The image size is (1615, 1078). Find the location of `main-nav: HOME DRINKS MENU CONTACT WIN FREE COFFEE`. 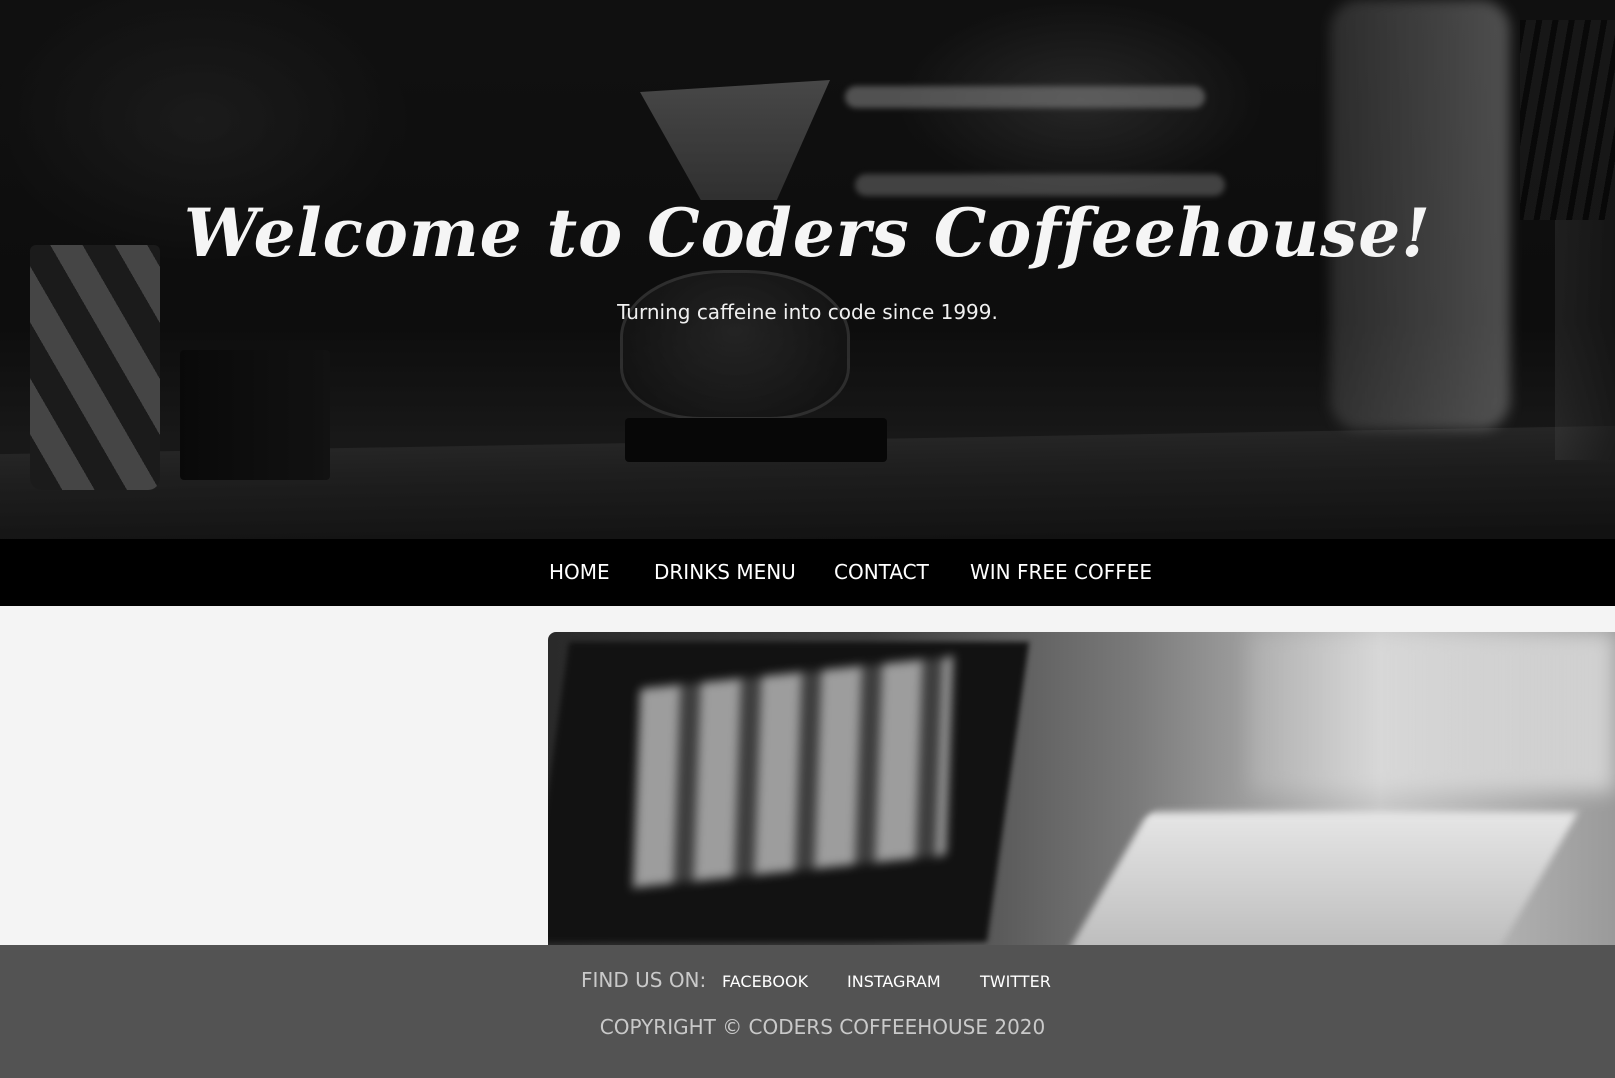

main-nav: HOME DRINKS MENU CONTACT WIN FREE COFFEE is located at coordinates (807, 572).